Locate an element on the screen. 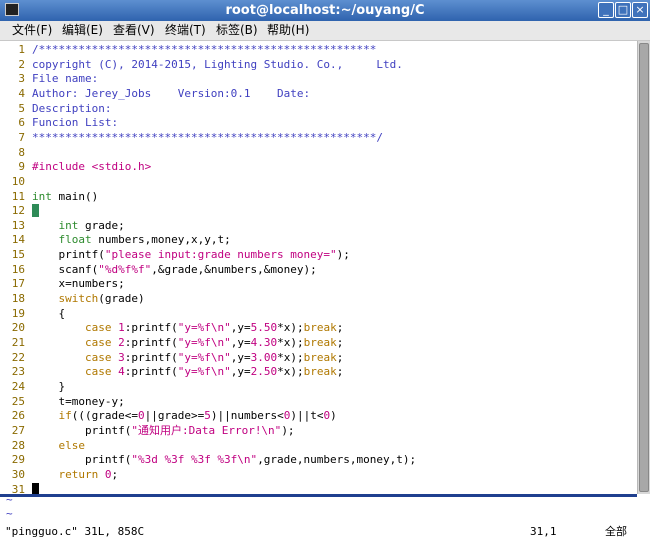 The height and width of the screenshot is (540, 650). code-line: 30 return 0; is located at coordinates (318, 475).